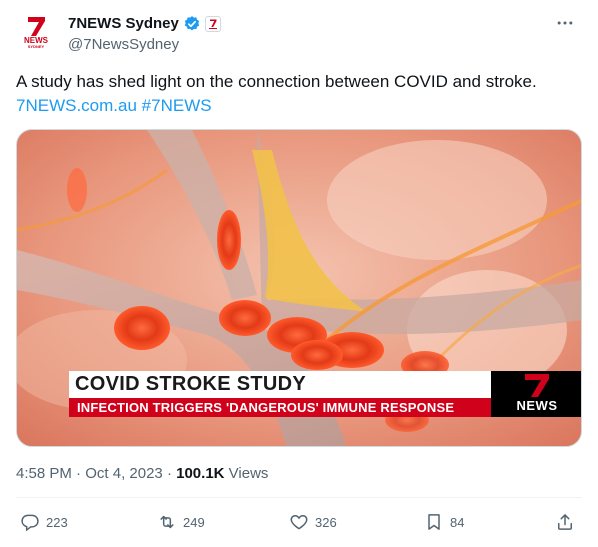 The height and width of the screenshot is (547, 598). Describe the element at coordinates (177, 105) in the screenshot. I see `hashtag-link: #7NEWS` at that location.